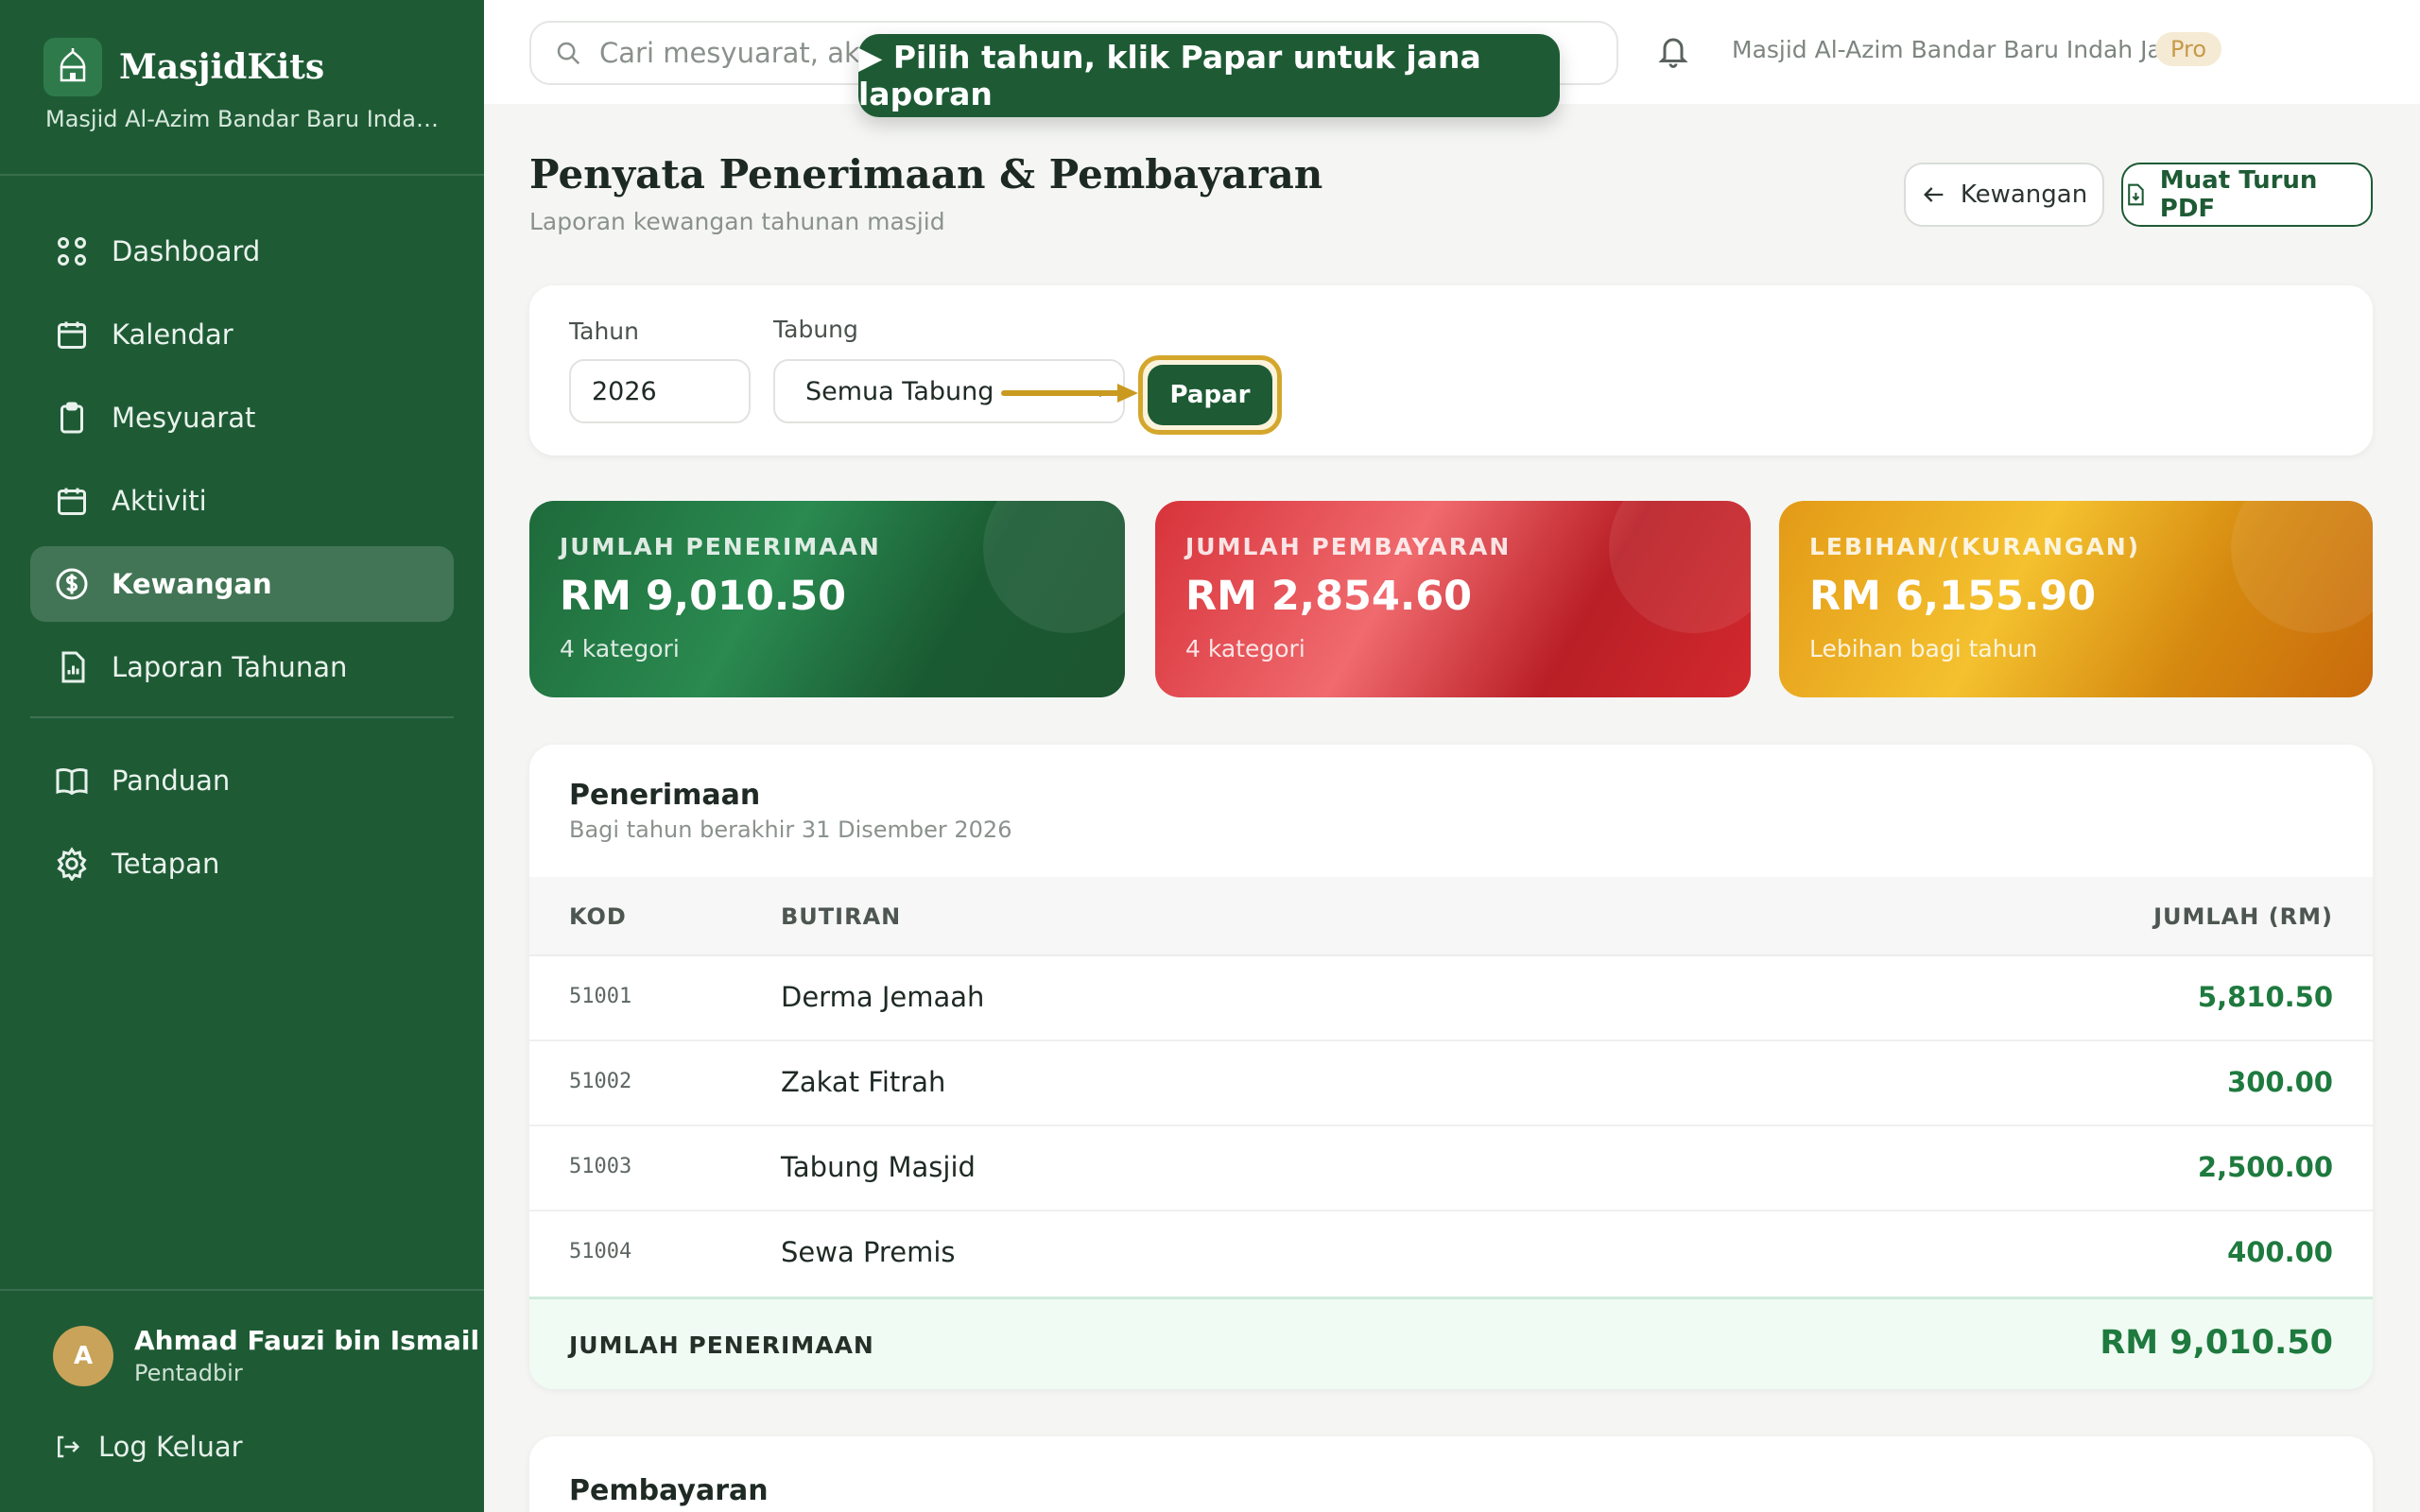 The width and height of the screenshot is (2420, 1512). What do you see at coordinates (1451, 1168) in the screenshot?
I see `table-row: 51003 Tabung Masjid 2,500.00` at bounding box center [1451, 1168].